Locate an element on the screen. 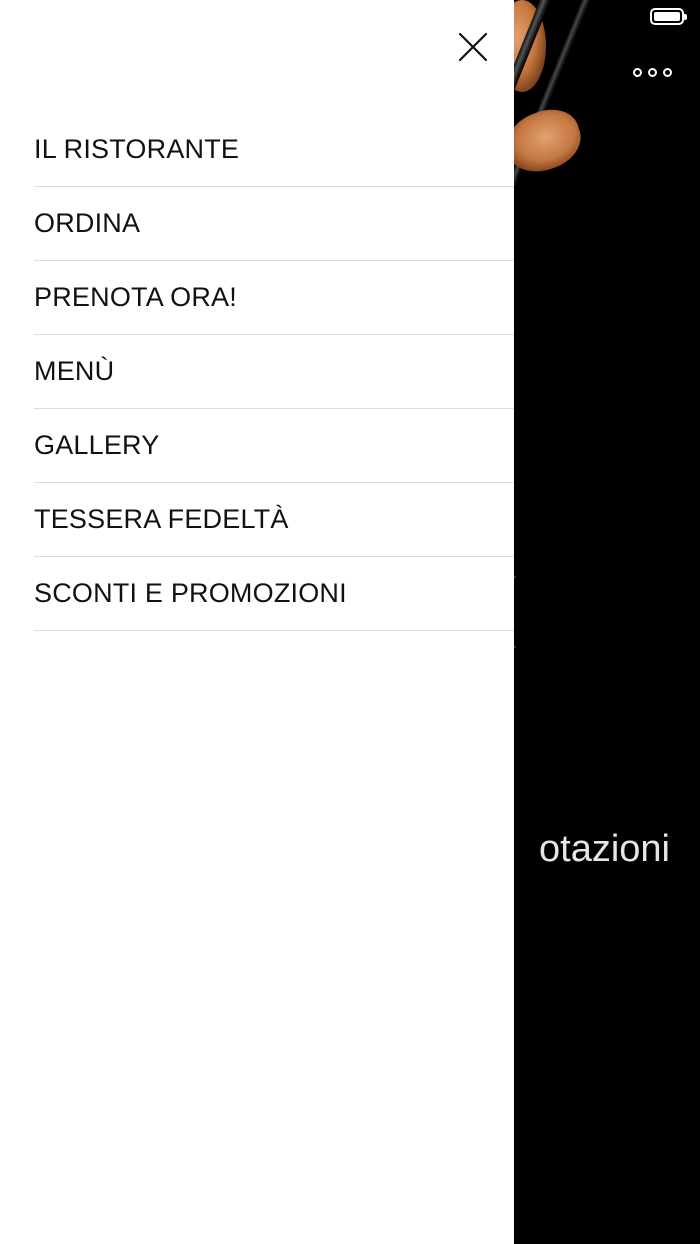  menu-item-il-ristorante: IL RISTORANTE is located at coordinates (274, 150).